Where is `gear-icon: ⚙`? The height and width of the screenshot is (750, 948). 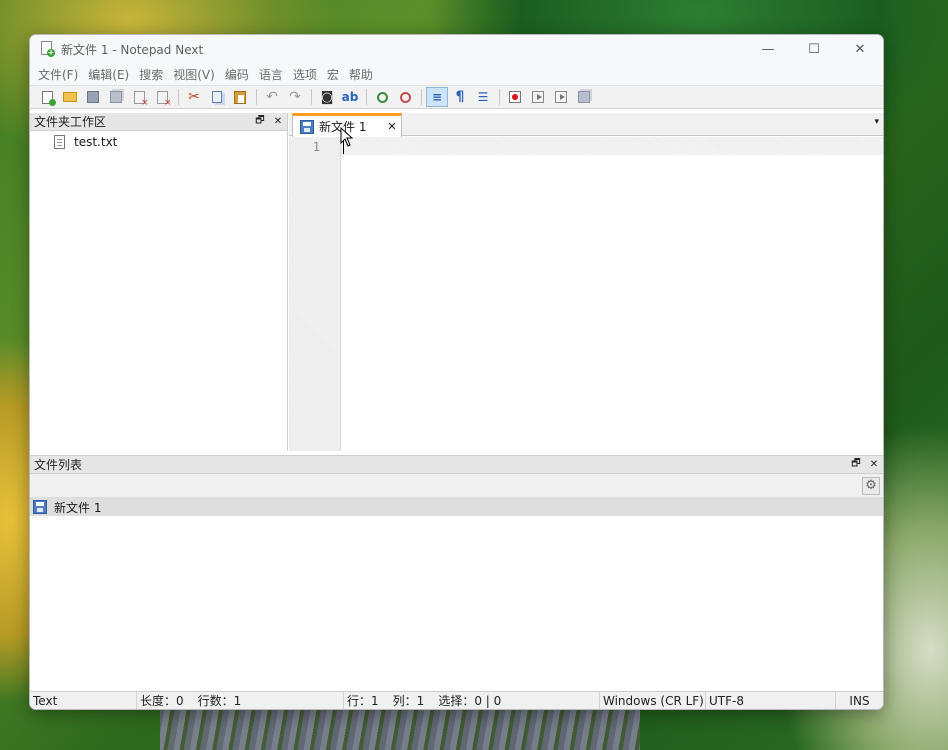 gear-icon: ⚙ is located at coordinates (871, 486).